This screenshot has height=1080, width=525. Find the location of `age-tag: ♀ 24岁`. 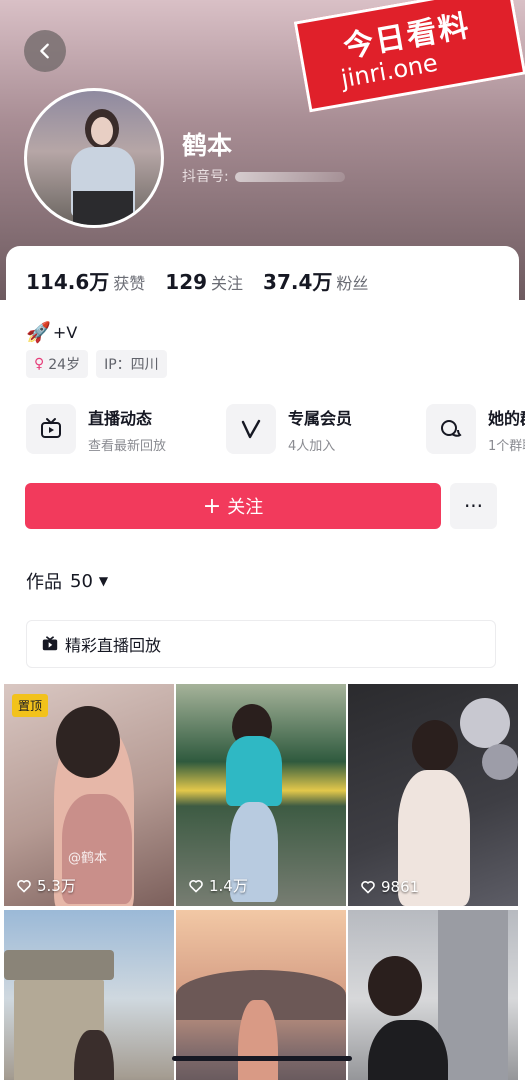

age-tag: ♀ 24岁 is located at coordinates (57, 364).